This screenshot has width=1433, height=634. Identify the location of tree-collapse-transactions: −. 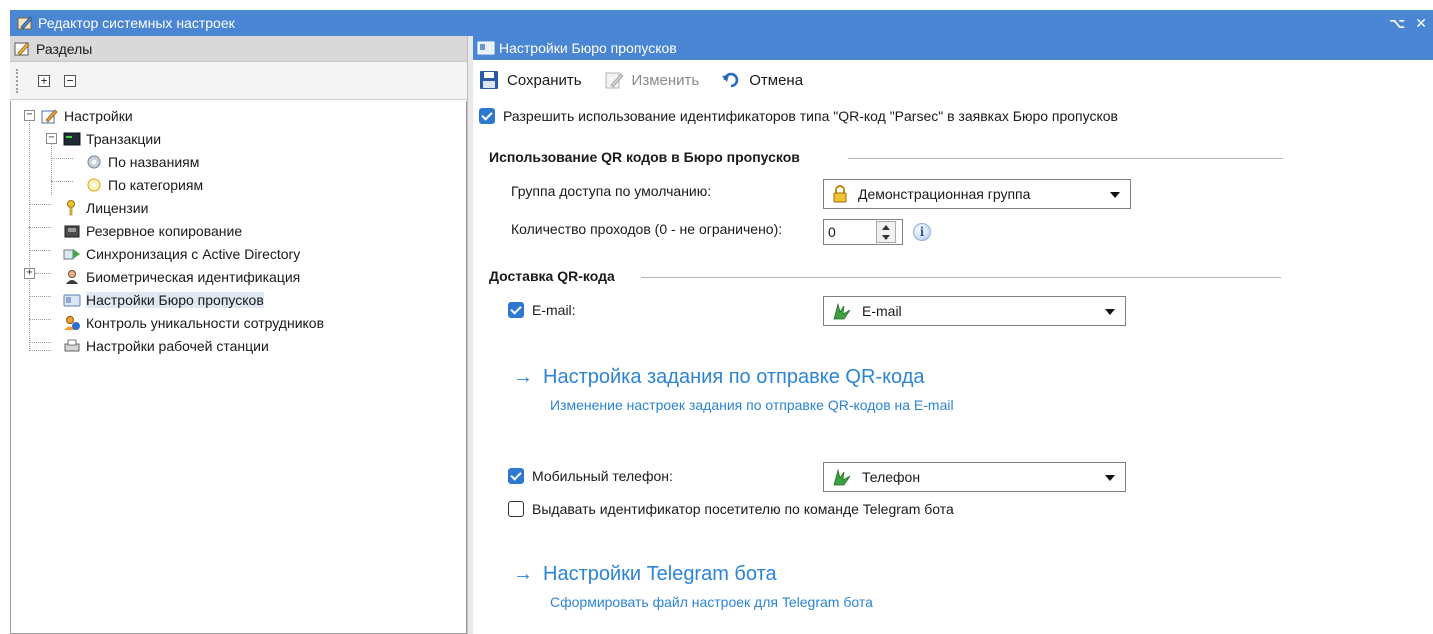
(51, 138).